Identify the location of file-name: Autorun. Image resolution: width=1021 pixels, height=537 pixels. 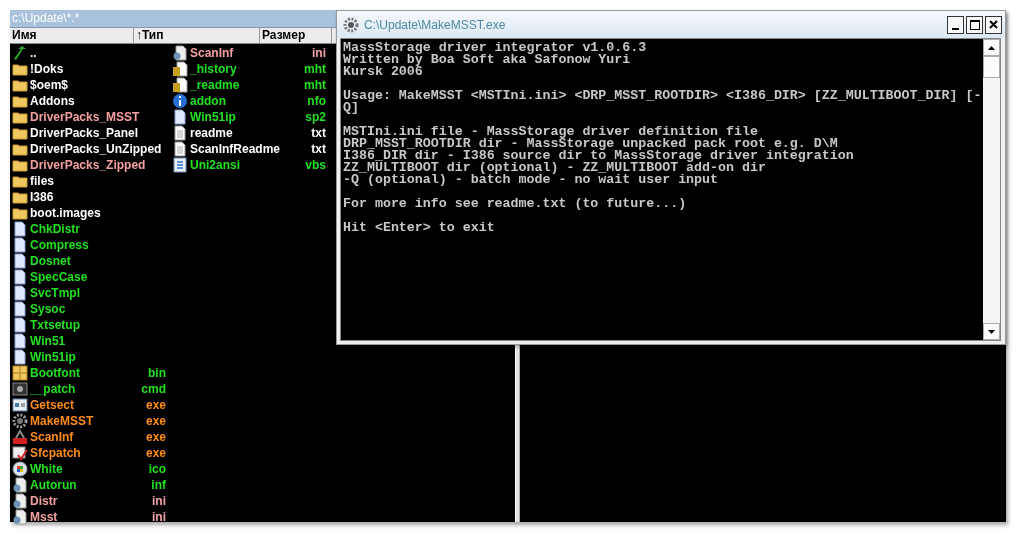
(91, 485).